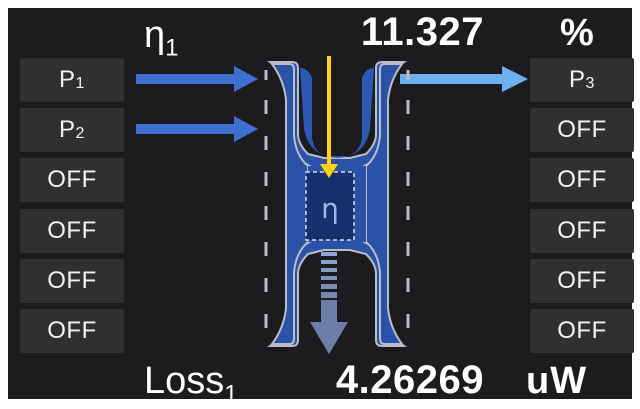  I want to click on loss-arrow-icon, so click(329, 303).